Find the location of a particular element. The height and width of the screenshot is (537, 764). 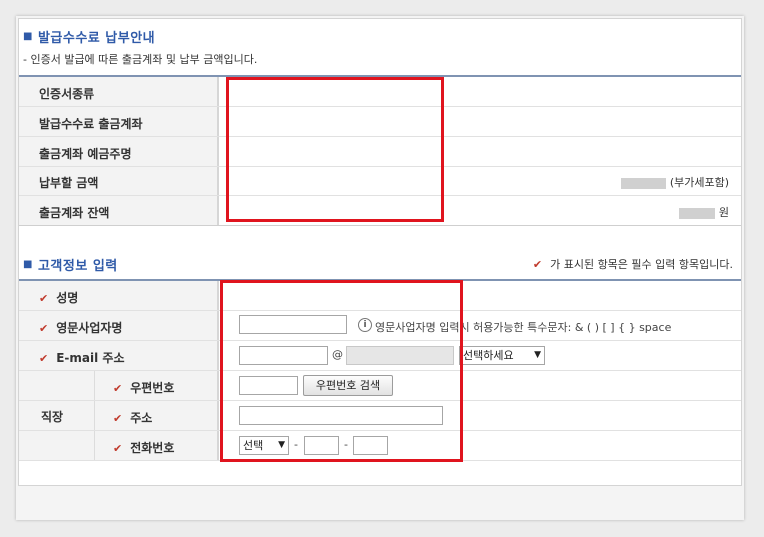

redacted-balance is located at coordinates (696, 213).